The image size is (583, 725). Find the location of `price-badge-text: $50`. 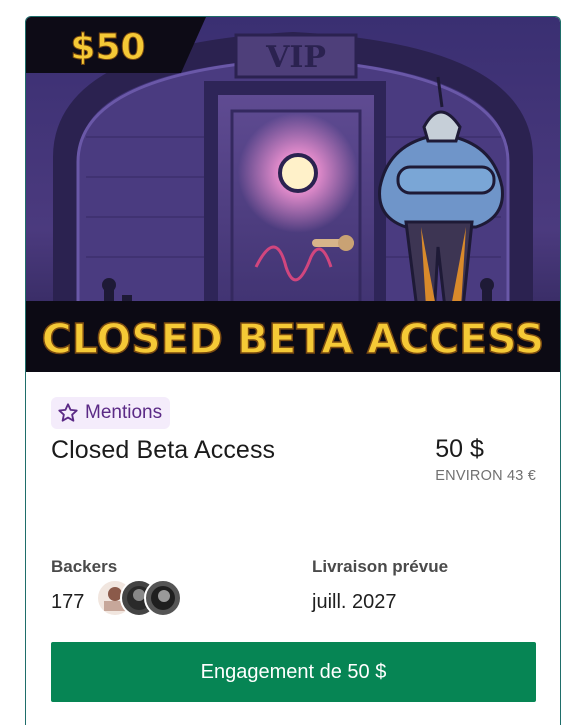

price-badge-text: $50 is located at coordinates (107, 47).